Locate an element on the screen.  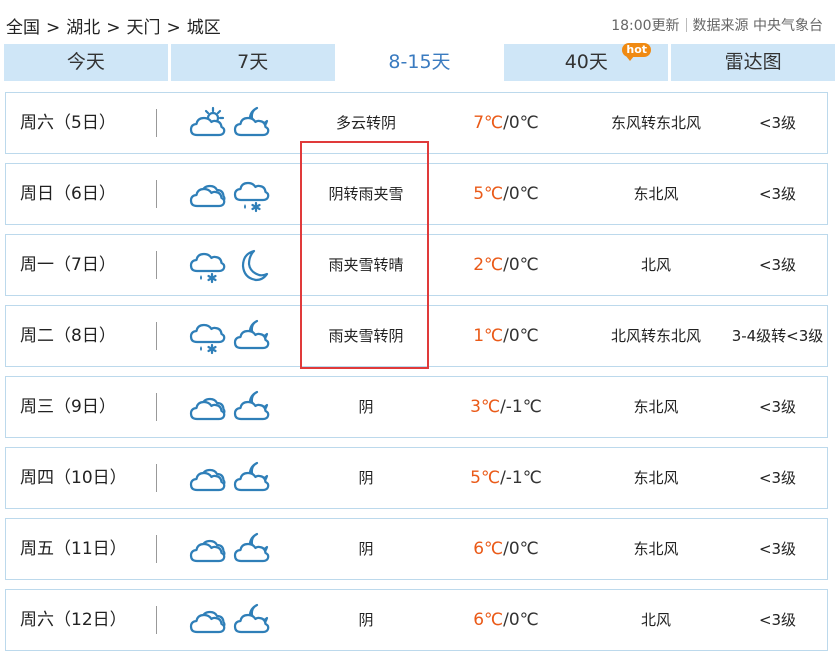
hot-badge: hot is located at coordinates (637, 52).